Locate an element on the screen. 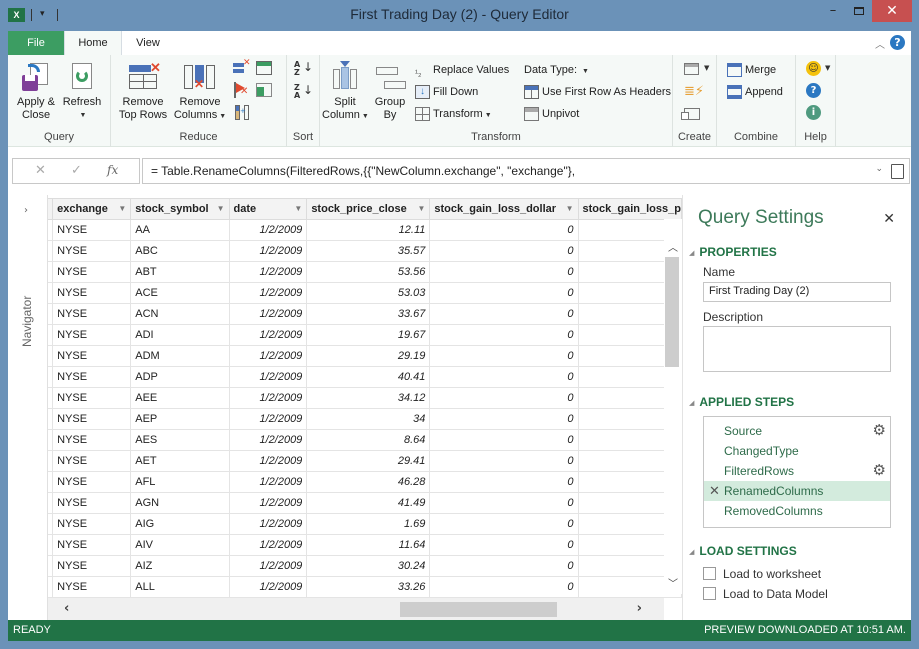 This screenshot has width=919, height=649. table-cell: ABT is located at coordinates (180, 272).